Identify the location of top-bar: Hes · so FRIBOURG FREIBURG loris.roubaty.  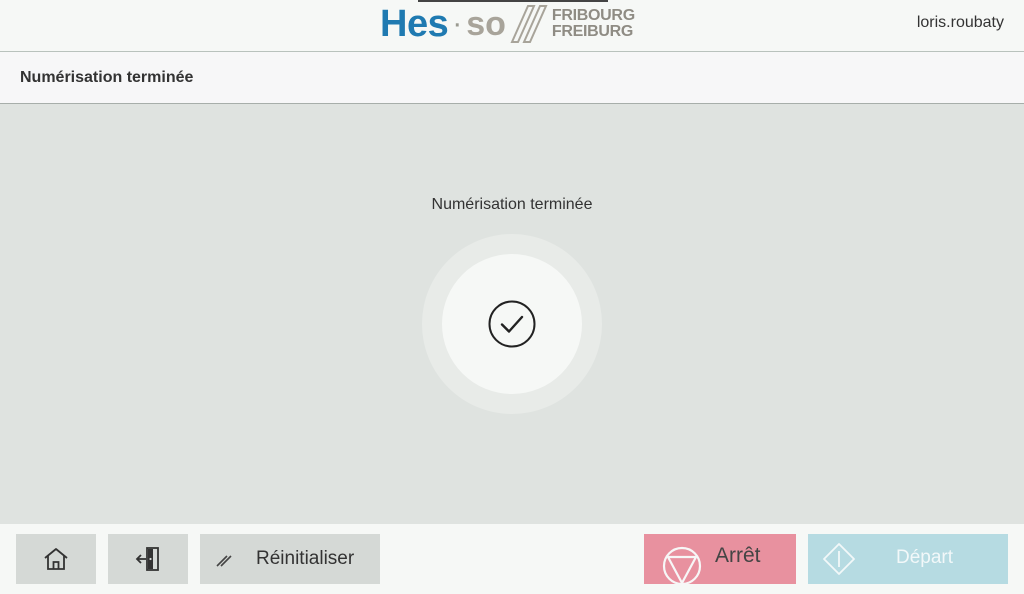
(512, 26).